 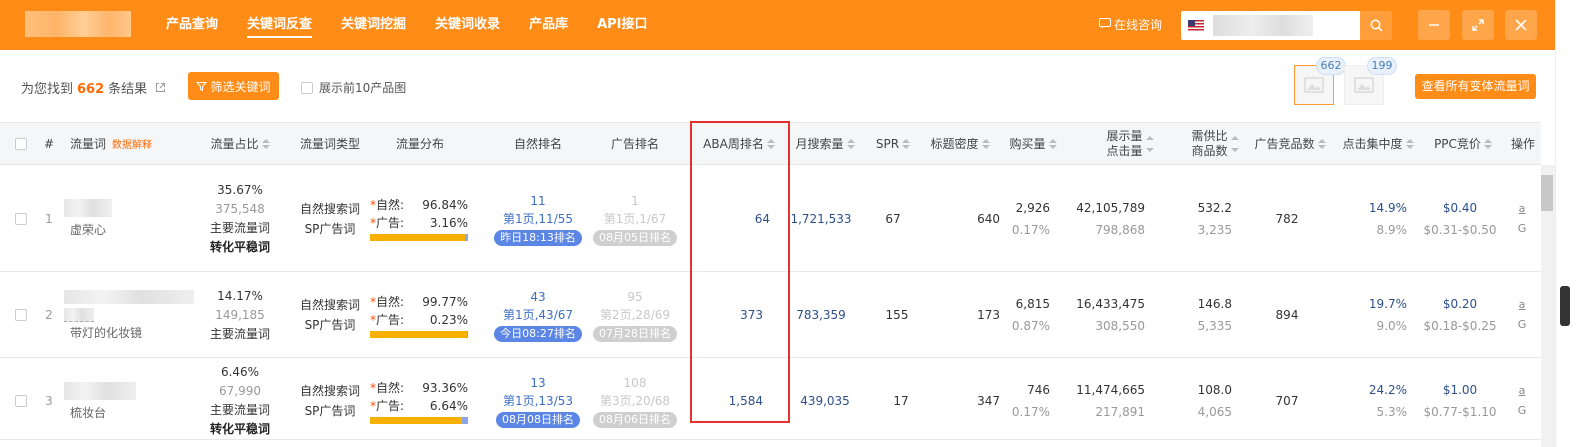 I want to click on monthly-search-value: 439,035, so click(x=825, y=401).